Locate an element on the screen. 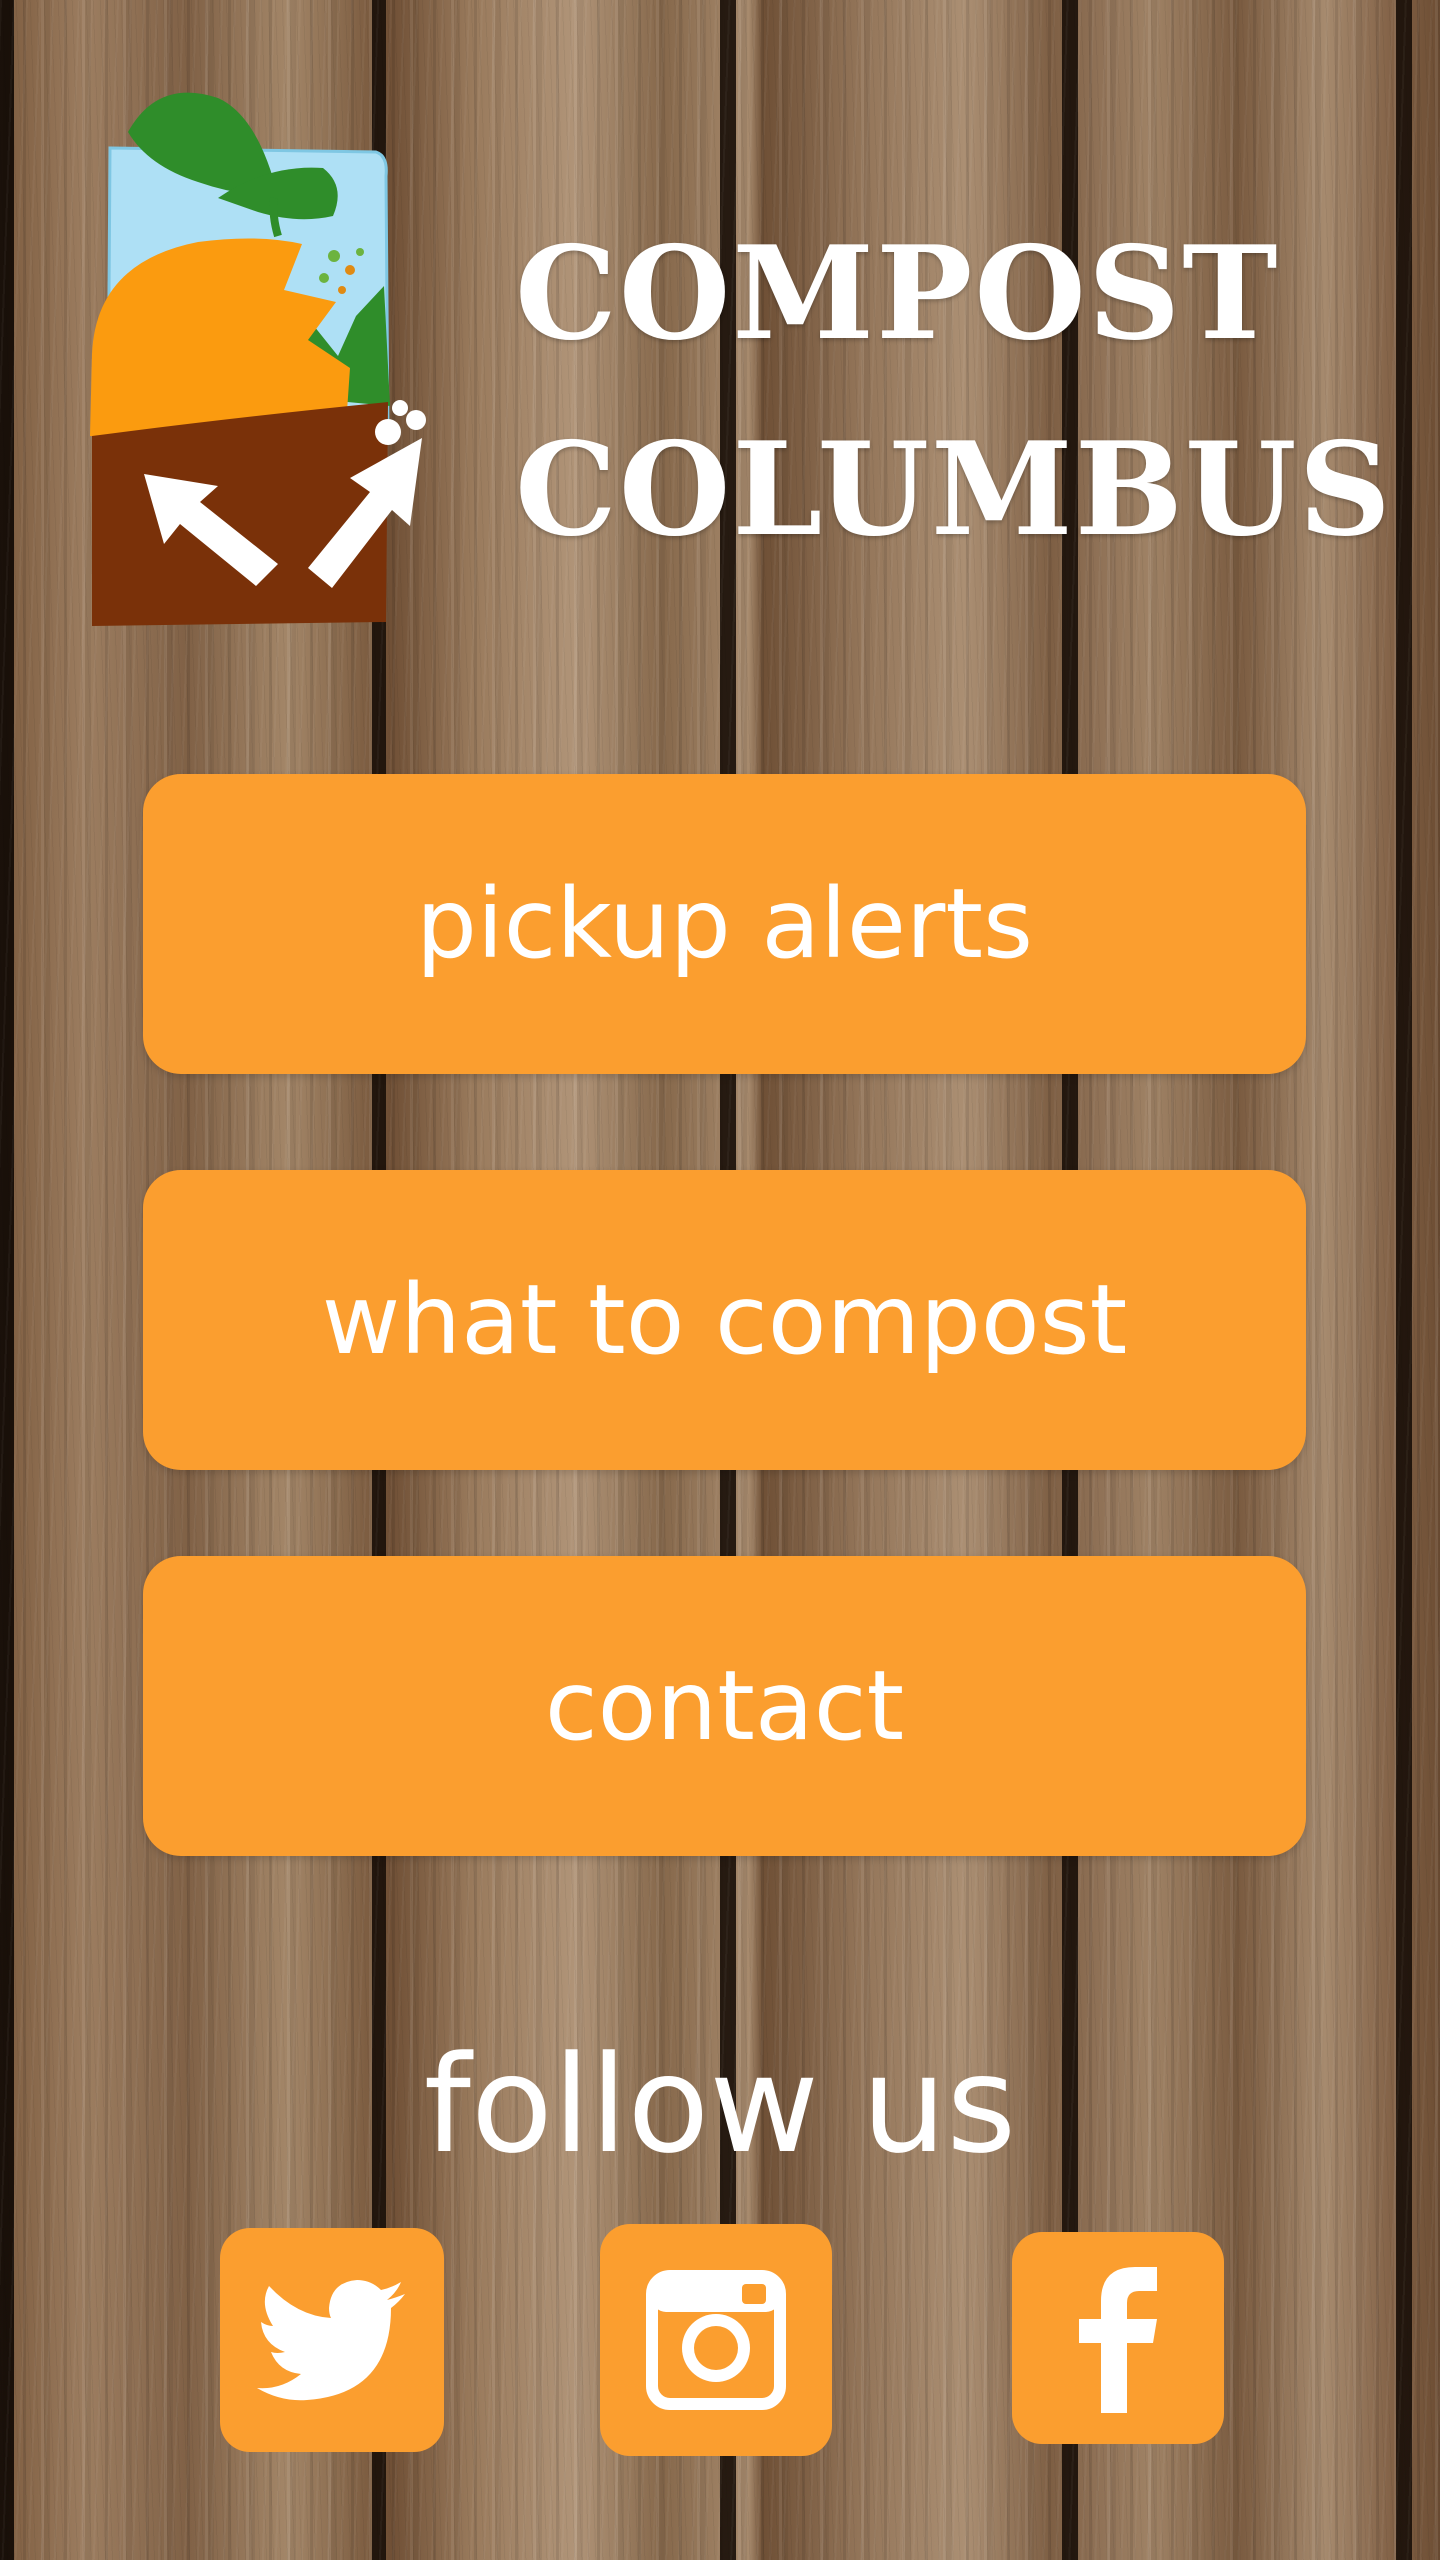 Image resolution: width=1440 pixels, height=2560 pixels. twitter-button is located at coordinates (332, 2340).